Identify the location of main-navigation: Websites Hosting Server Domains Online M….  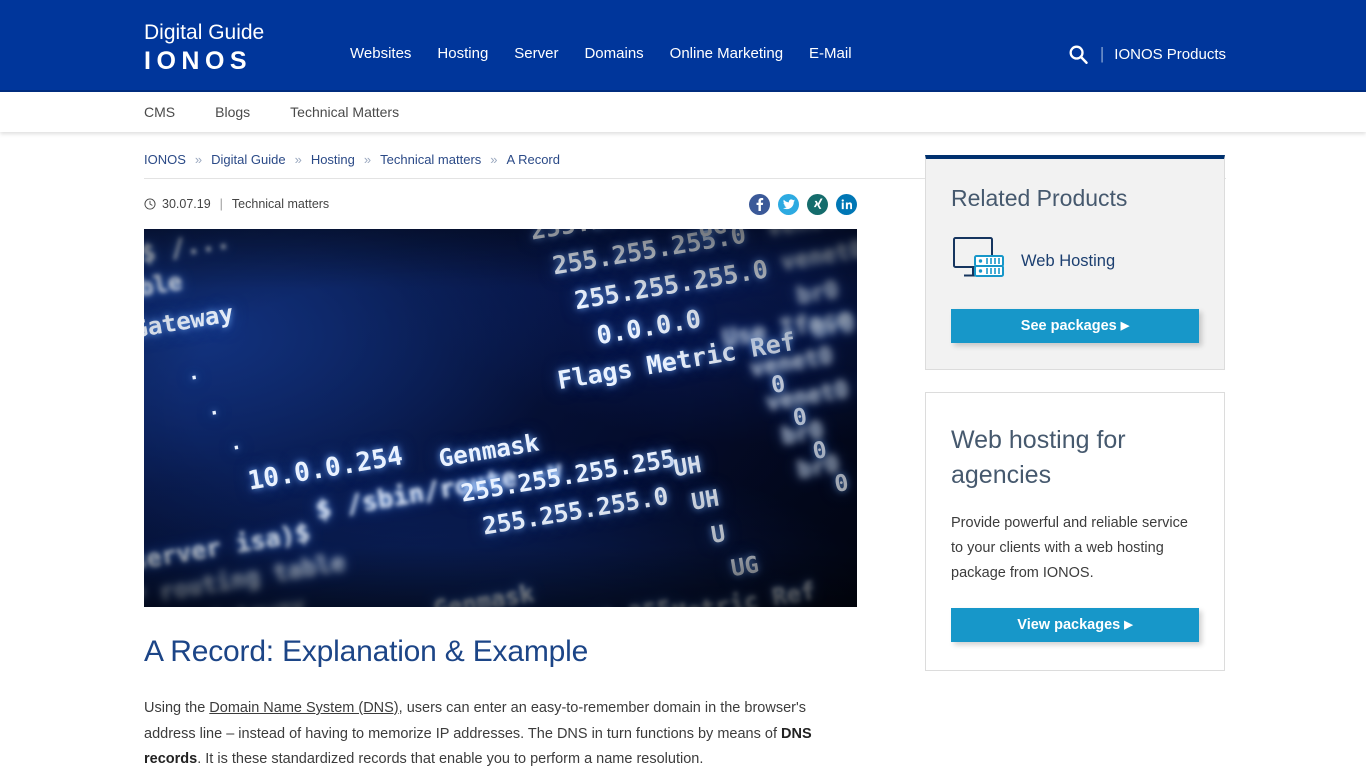
(601, 46).